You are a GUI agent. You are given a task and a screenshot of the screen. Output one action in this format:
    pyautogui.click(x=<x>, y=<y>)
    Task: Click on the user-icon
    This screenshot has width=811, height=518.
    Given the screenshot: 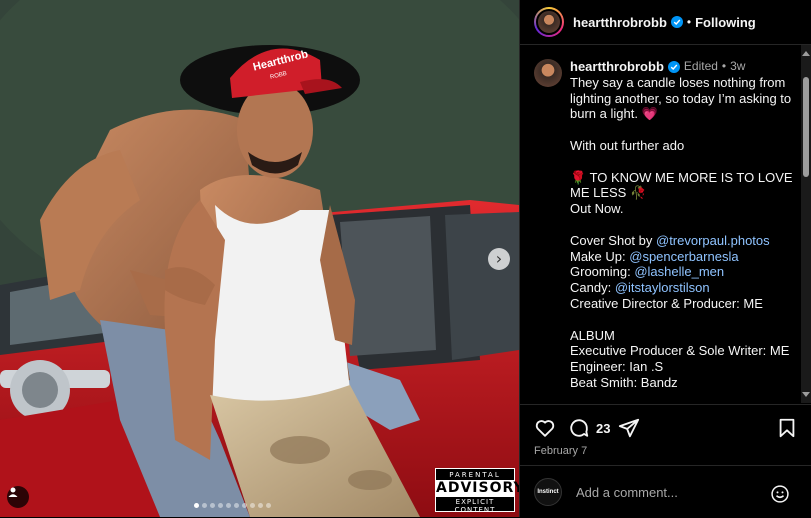 What is the action you would take?
    pyautogui.click(x=13, y=492)
    